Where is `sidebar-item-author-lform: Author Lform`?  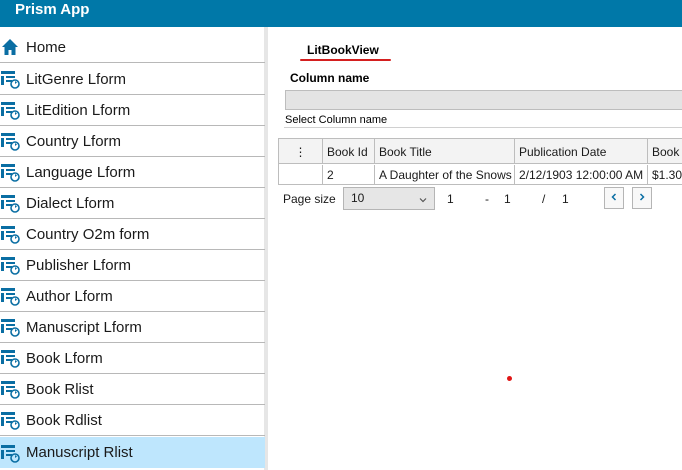 sidebar-item-author-lform: Author Lform is located at coordinates (132, 296).